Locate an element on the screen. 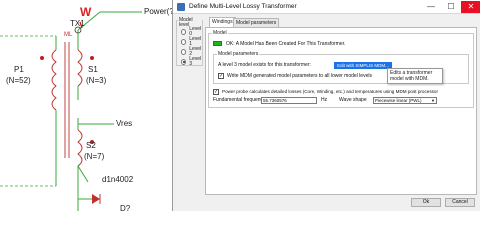 This screenshot has width=480, height=240. level-3-radio: Level 3 is located at coordinates (191, 62).